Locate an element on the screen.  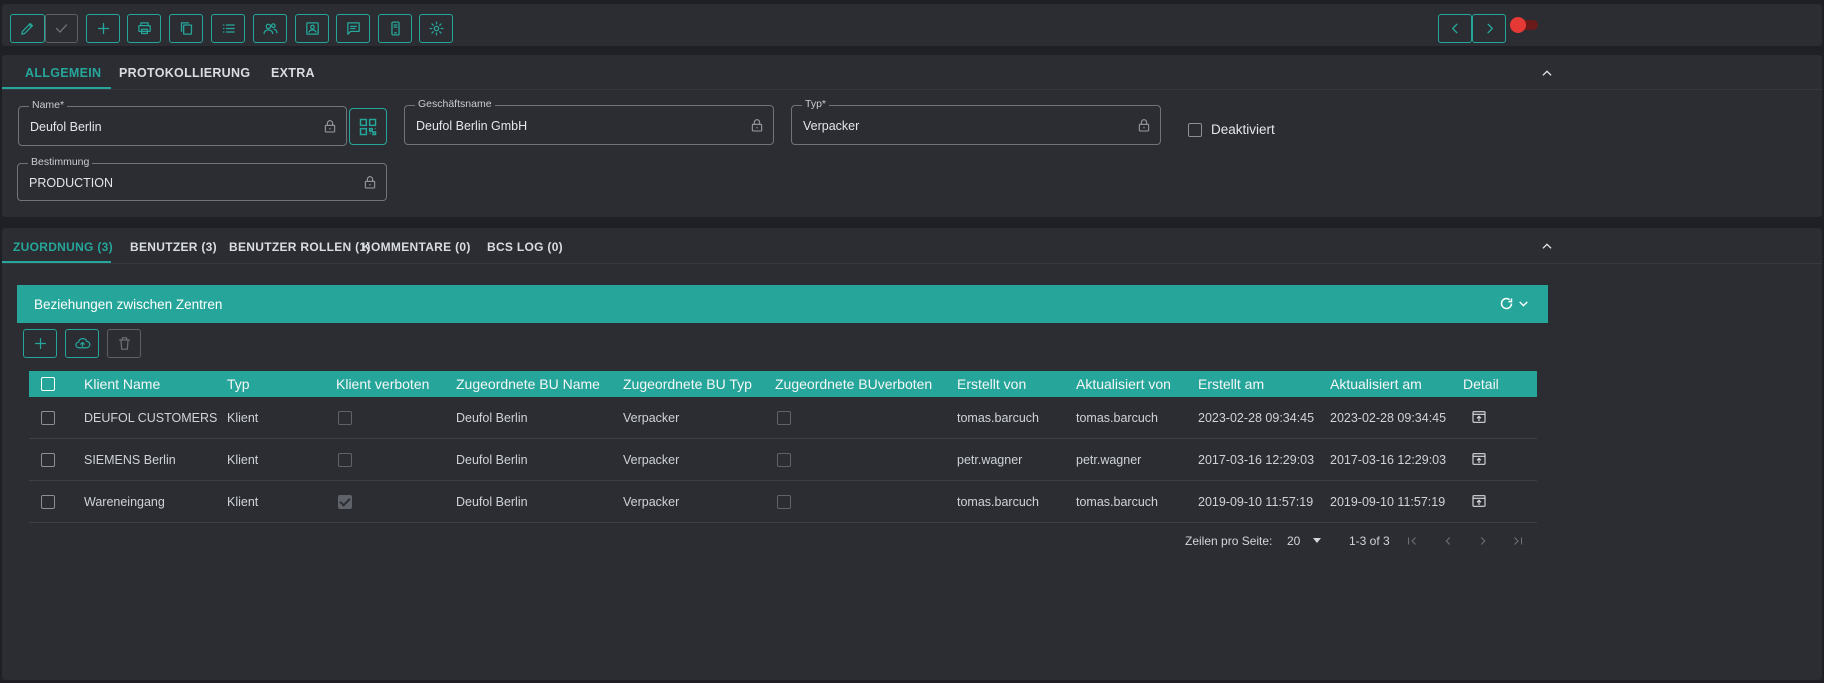
refresh-icon is located at coordinates (1506, 303).